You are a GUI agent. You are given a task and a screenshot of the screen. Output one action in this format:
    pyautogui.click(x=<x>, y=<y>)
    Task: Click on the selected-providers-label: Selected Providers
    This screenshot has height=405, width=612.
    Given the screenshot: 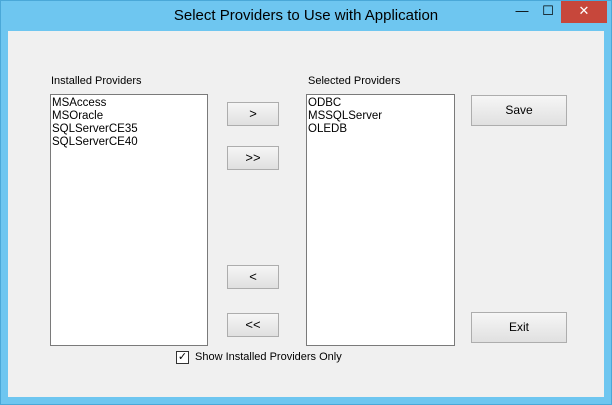 What is the action you would take?
    pyautogui.click(x=354, y=81)
    